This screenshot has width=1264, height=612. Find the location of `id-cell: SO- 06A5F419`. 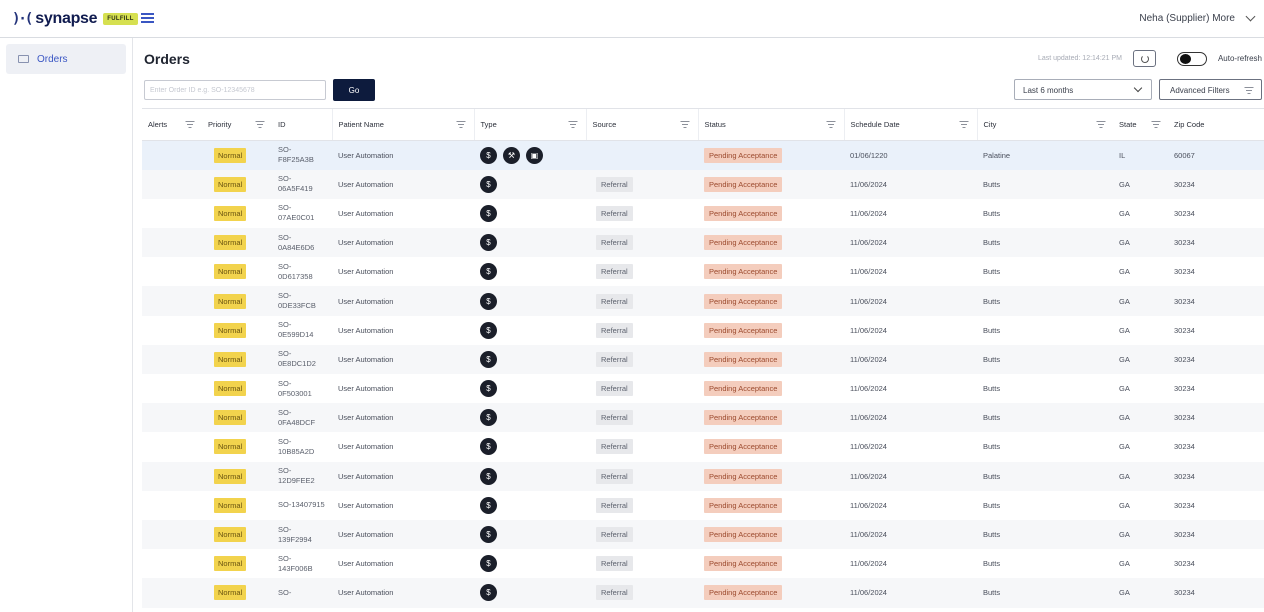

id-cell: SO- 06A5F419 is located at coordinates (302, 184).